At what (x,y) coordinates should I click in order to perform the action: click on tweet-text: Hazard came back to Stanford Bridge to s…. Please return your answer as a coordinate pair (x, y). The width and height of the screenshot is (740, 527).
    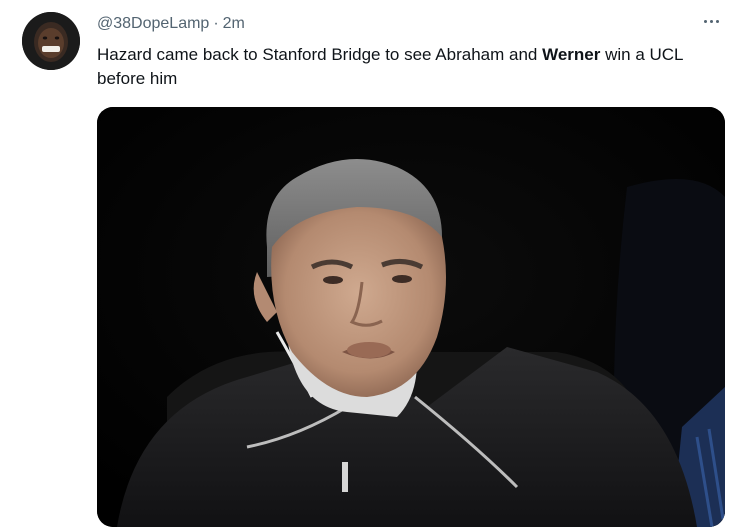
    Looking at the image, I should click on (407, 67).